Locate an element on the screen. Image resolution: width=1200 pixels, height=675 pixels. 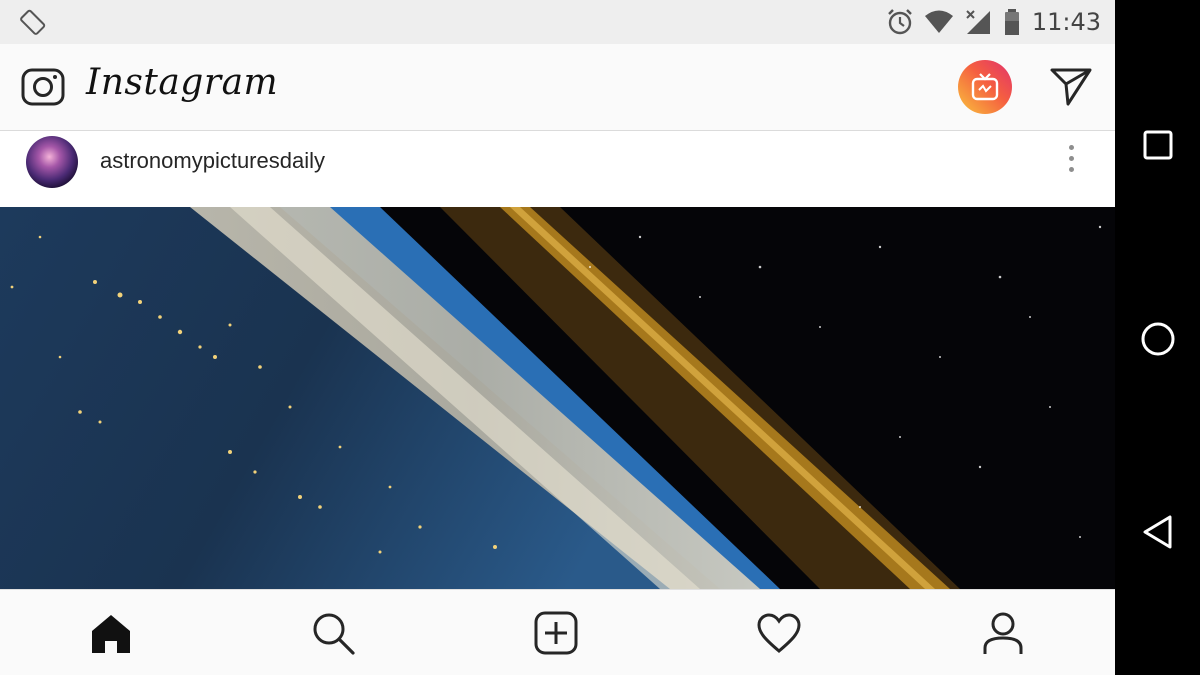
screen-rotation-icon is located at coordinates (33, 22).